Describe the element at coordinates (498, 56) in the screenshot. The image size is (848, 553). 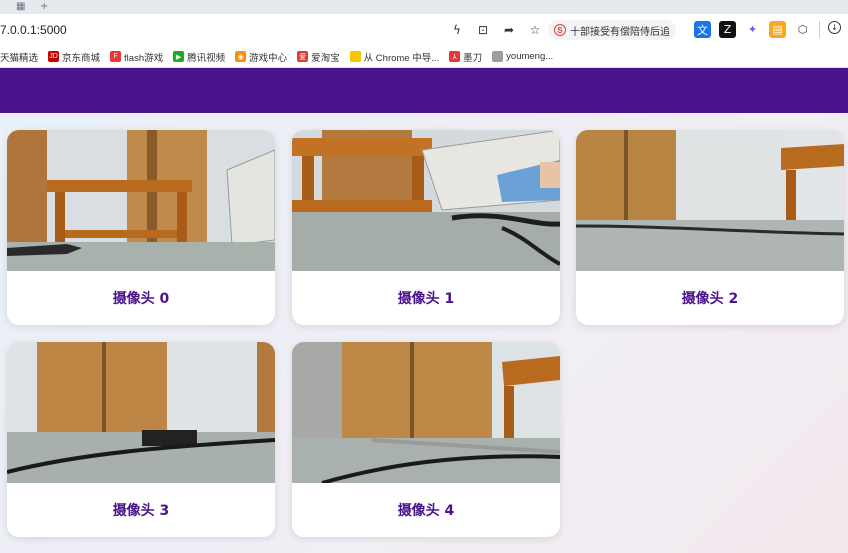
I see `page-icon` at that location.